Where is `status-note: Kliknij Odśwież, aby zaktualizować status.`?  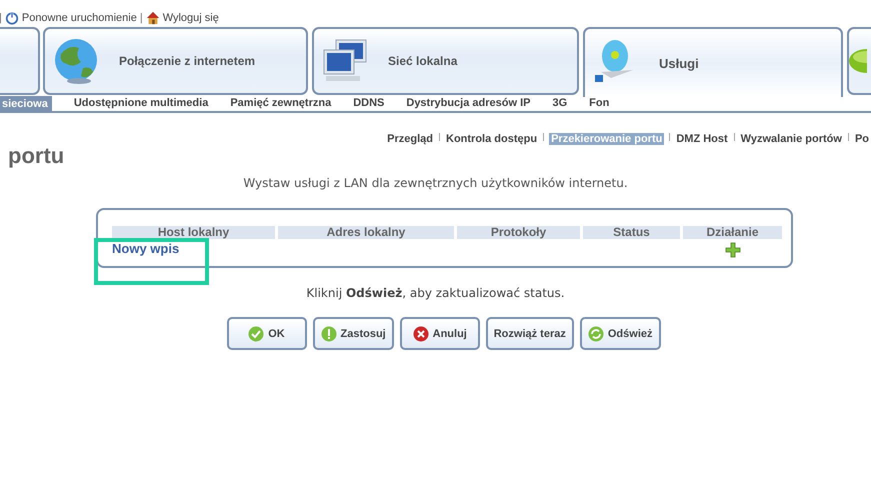 status-note: Kliknij Odśwież, aby zaktualizować status. is located at coordinates (435, 293).